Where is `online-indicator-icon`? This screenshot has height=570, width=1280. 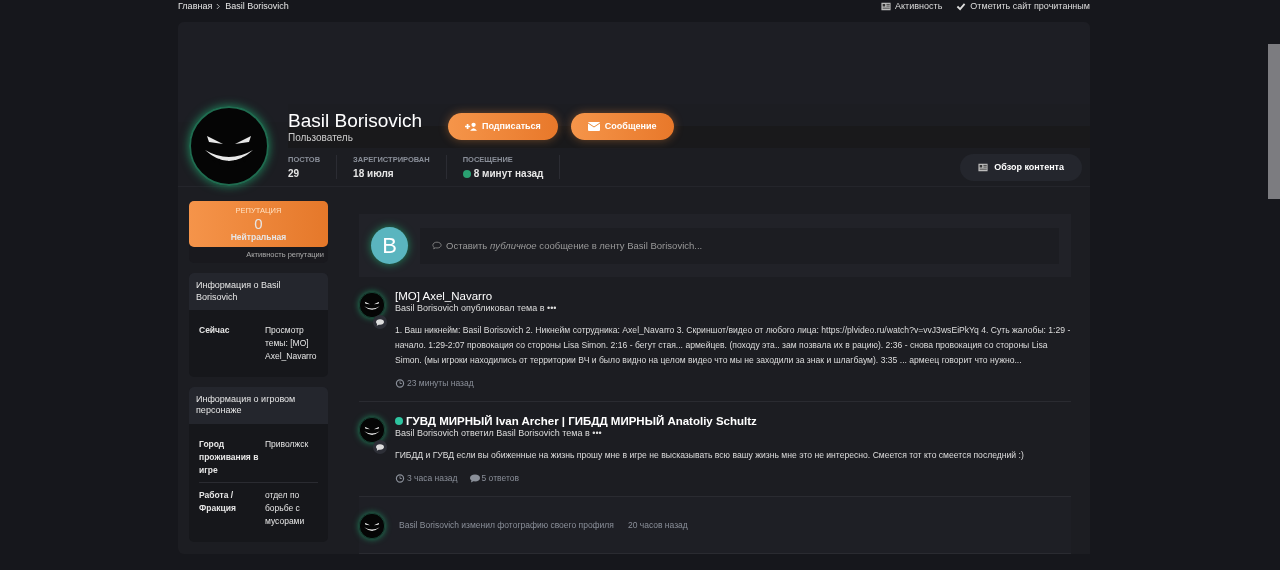
online-indicator-icon is located at coordinates (399, 421).